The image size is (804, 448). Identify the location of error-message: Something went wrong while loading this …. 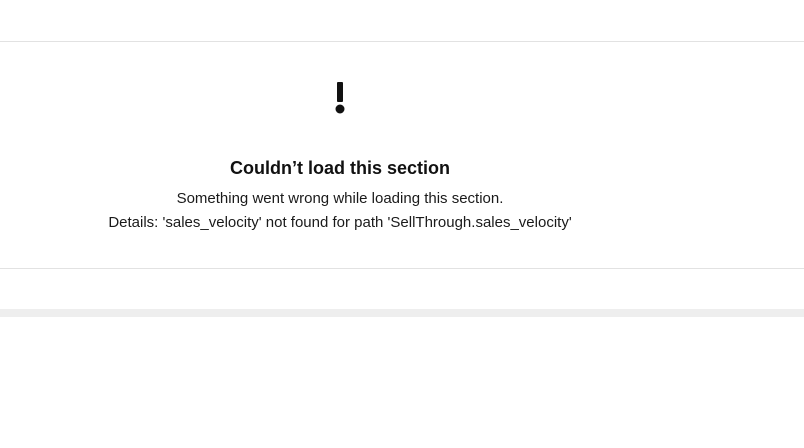
(340, 198).